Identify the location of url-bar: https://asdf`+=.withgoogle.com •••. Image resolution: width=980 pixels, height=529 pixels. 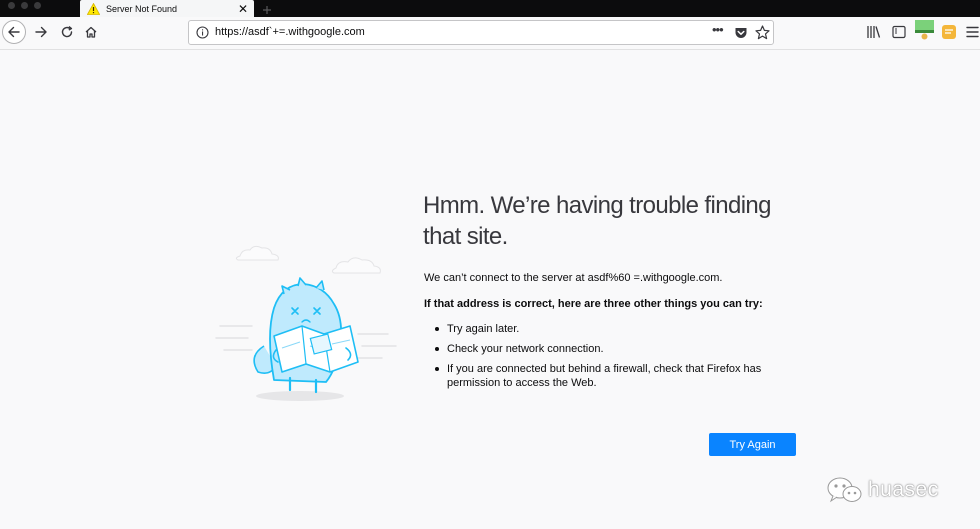
(481, 32).